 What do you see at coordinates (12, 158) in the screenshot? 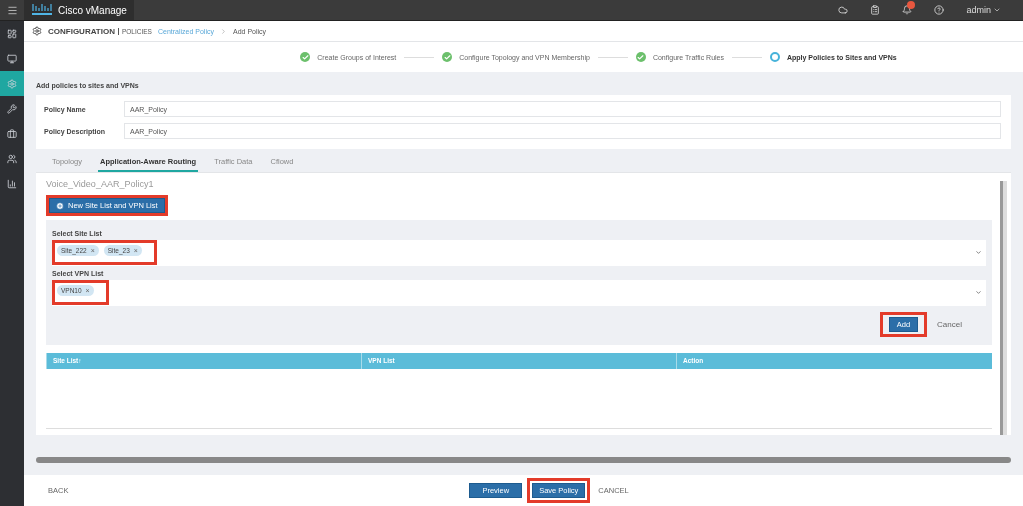
I see `users-icon` at bounding box center [12, 158].